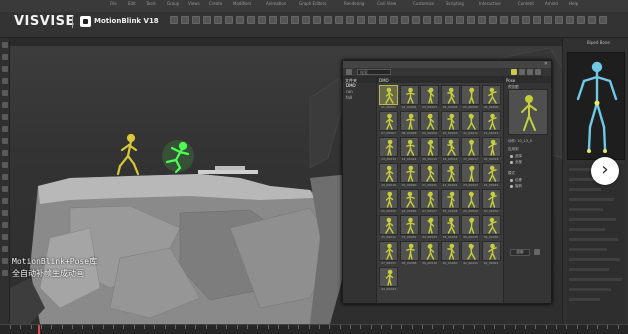 The width and height of the screenshot is (628, 334). What do you see at coordinates (409, 253) in the screenshot?
I see `pose-tile: 38_00038` at bounding box center [409, 253].